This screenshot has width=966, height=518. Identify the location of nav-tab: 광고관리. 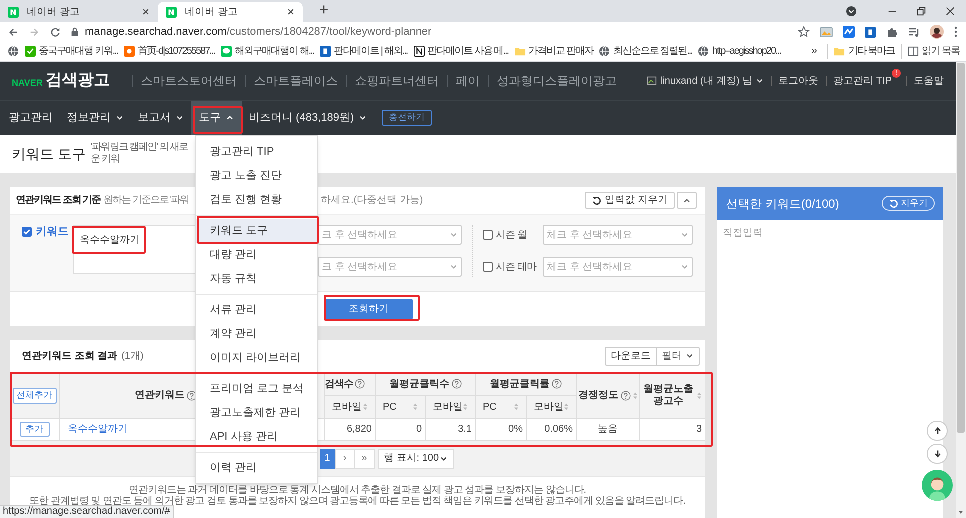
(31, 118).